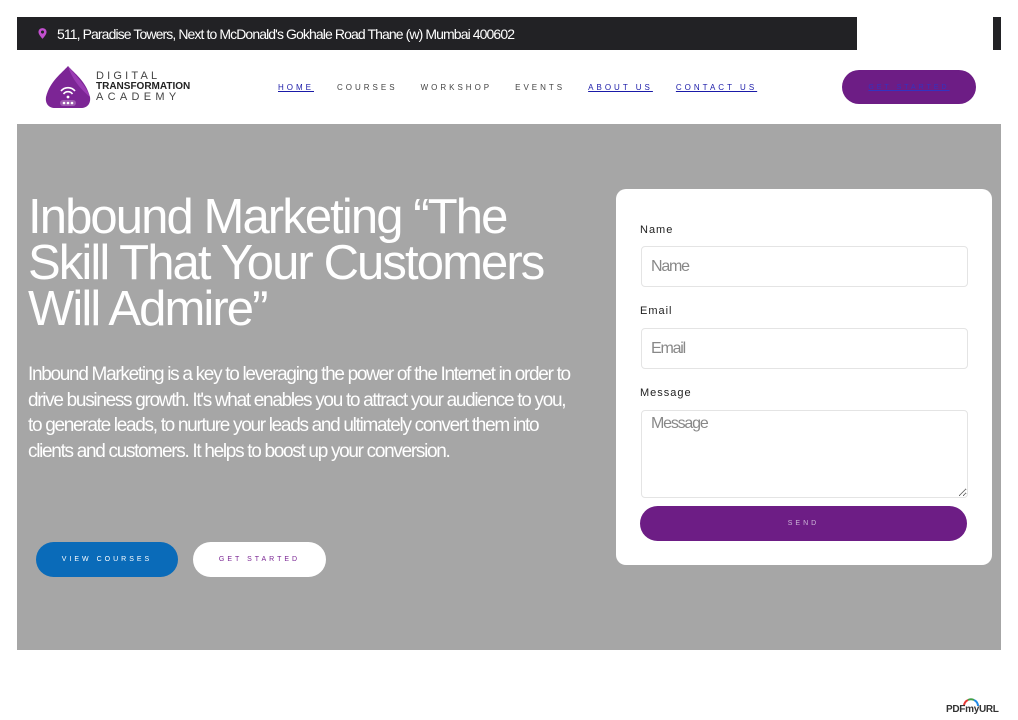 This screenshot has width=1018, height=720. I want to click on hero-get-started-label: GET STARTED, so click(259, 559).